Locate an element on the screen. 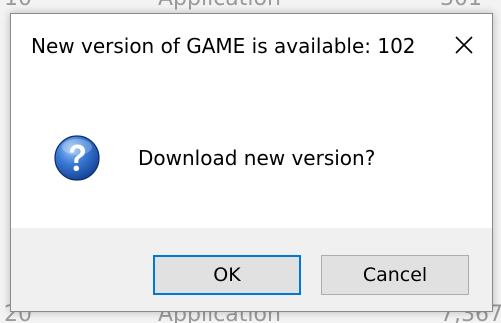 The height and width of the screenshot is (323, 501). close-button is located at coordinates (464, 45).